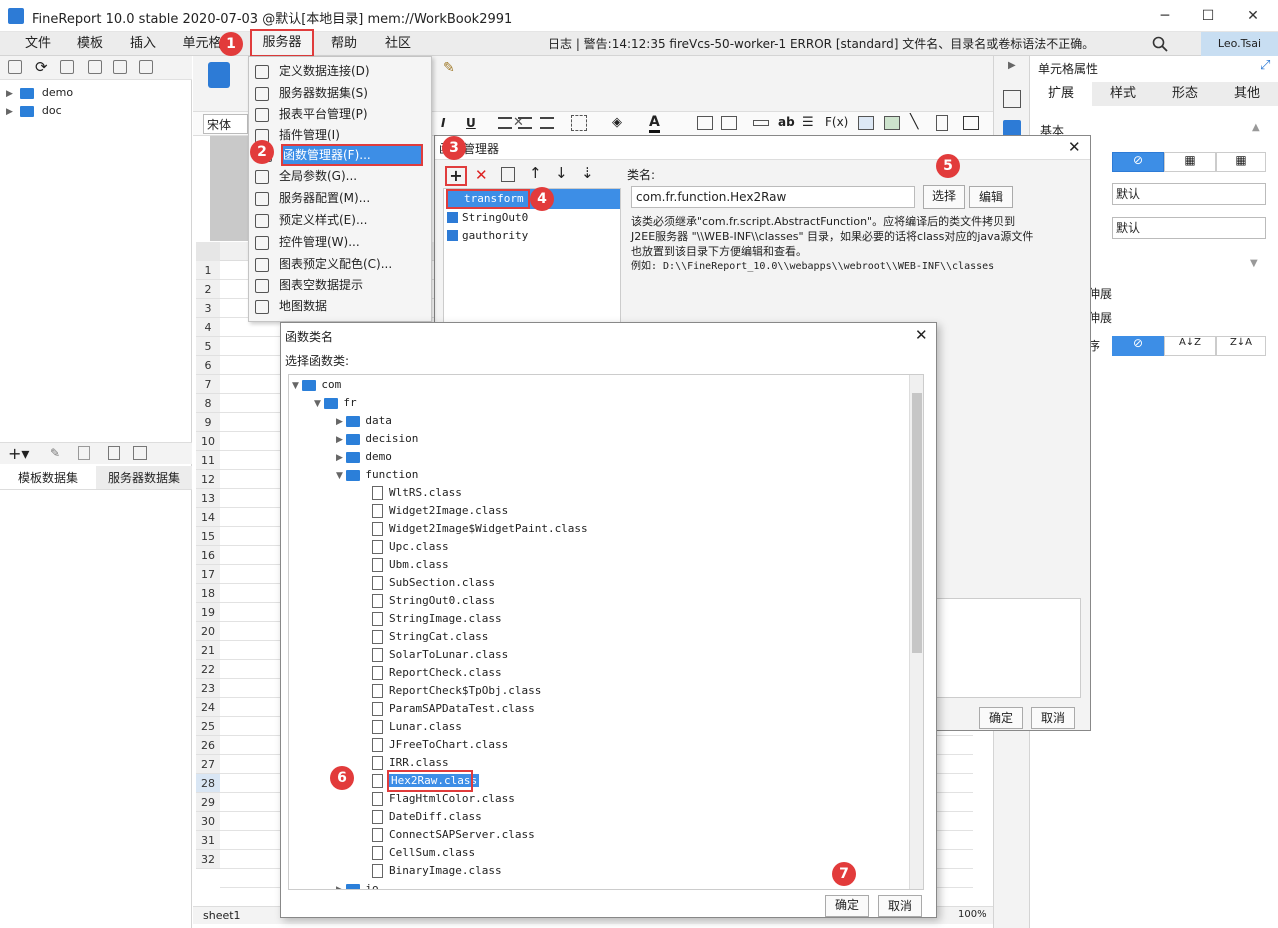 The height and width of the screenshot is (928, 1278). Describe the element at coordinates (654, 123) in the screenshot. I see `font-color-icon: A` at that location.